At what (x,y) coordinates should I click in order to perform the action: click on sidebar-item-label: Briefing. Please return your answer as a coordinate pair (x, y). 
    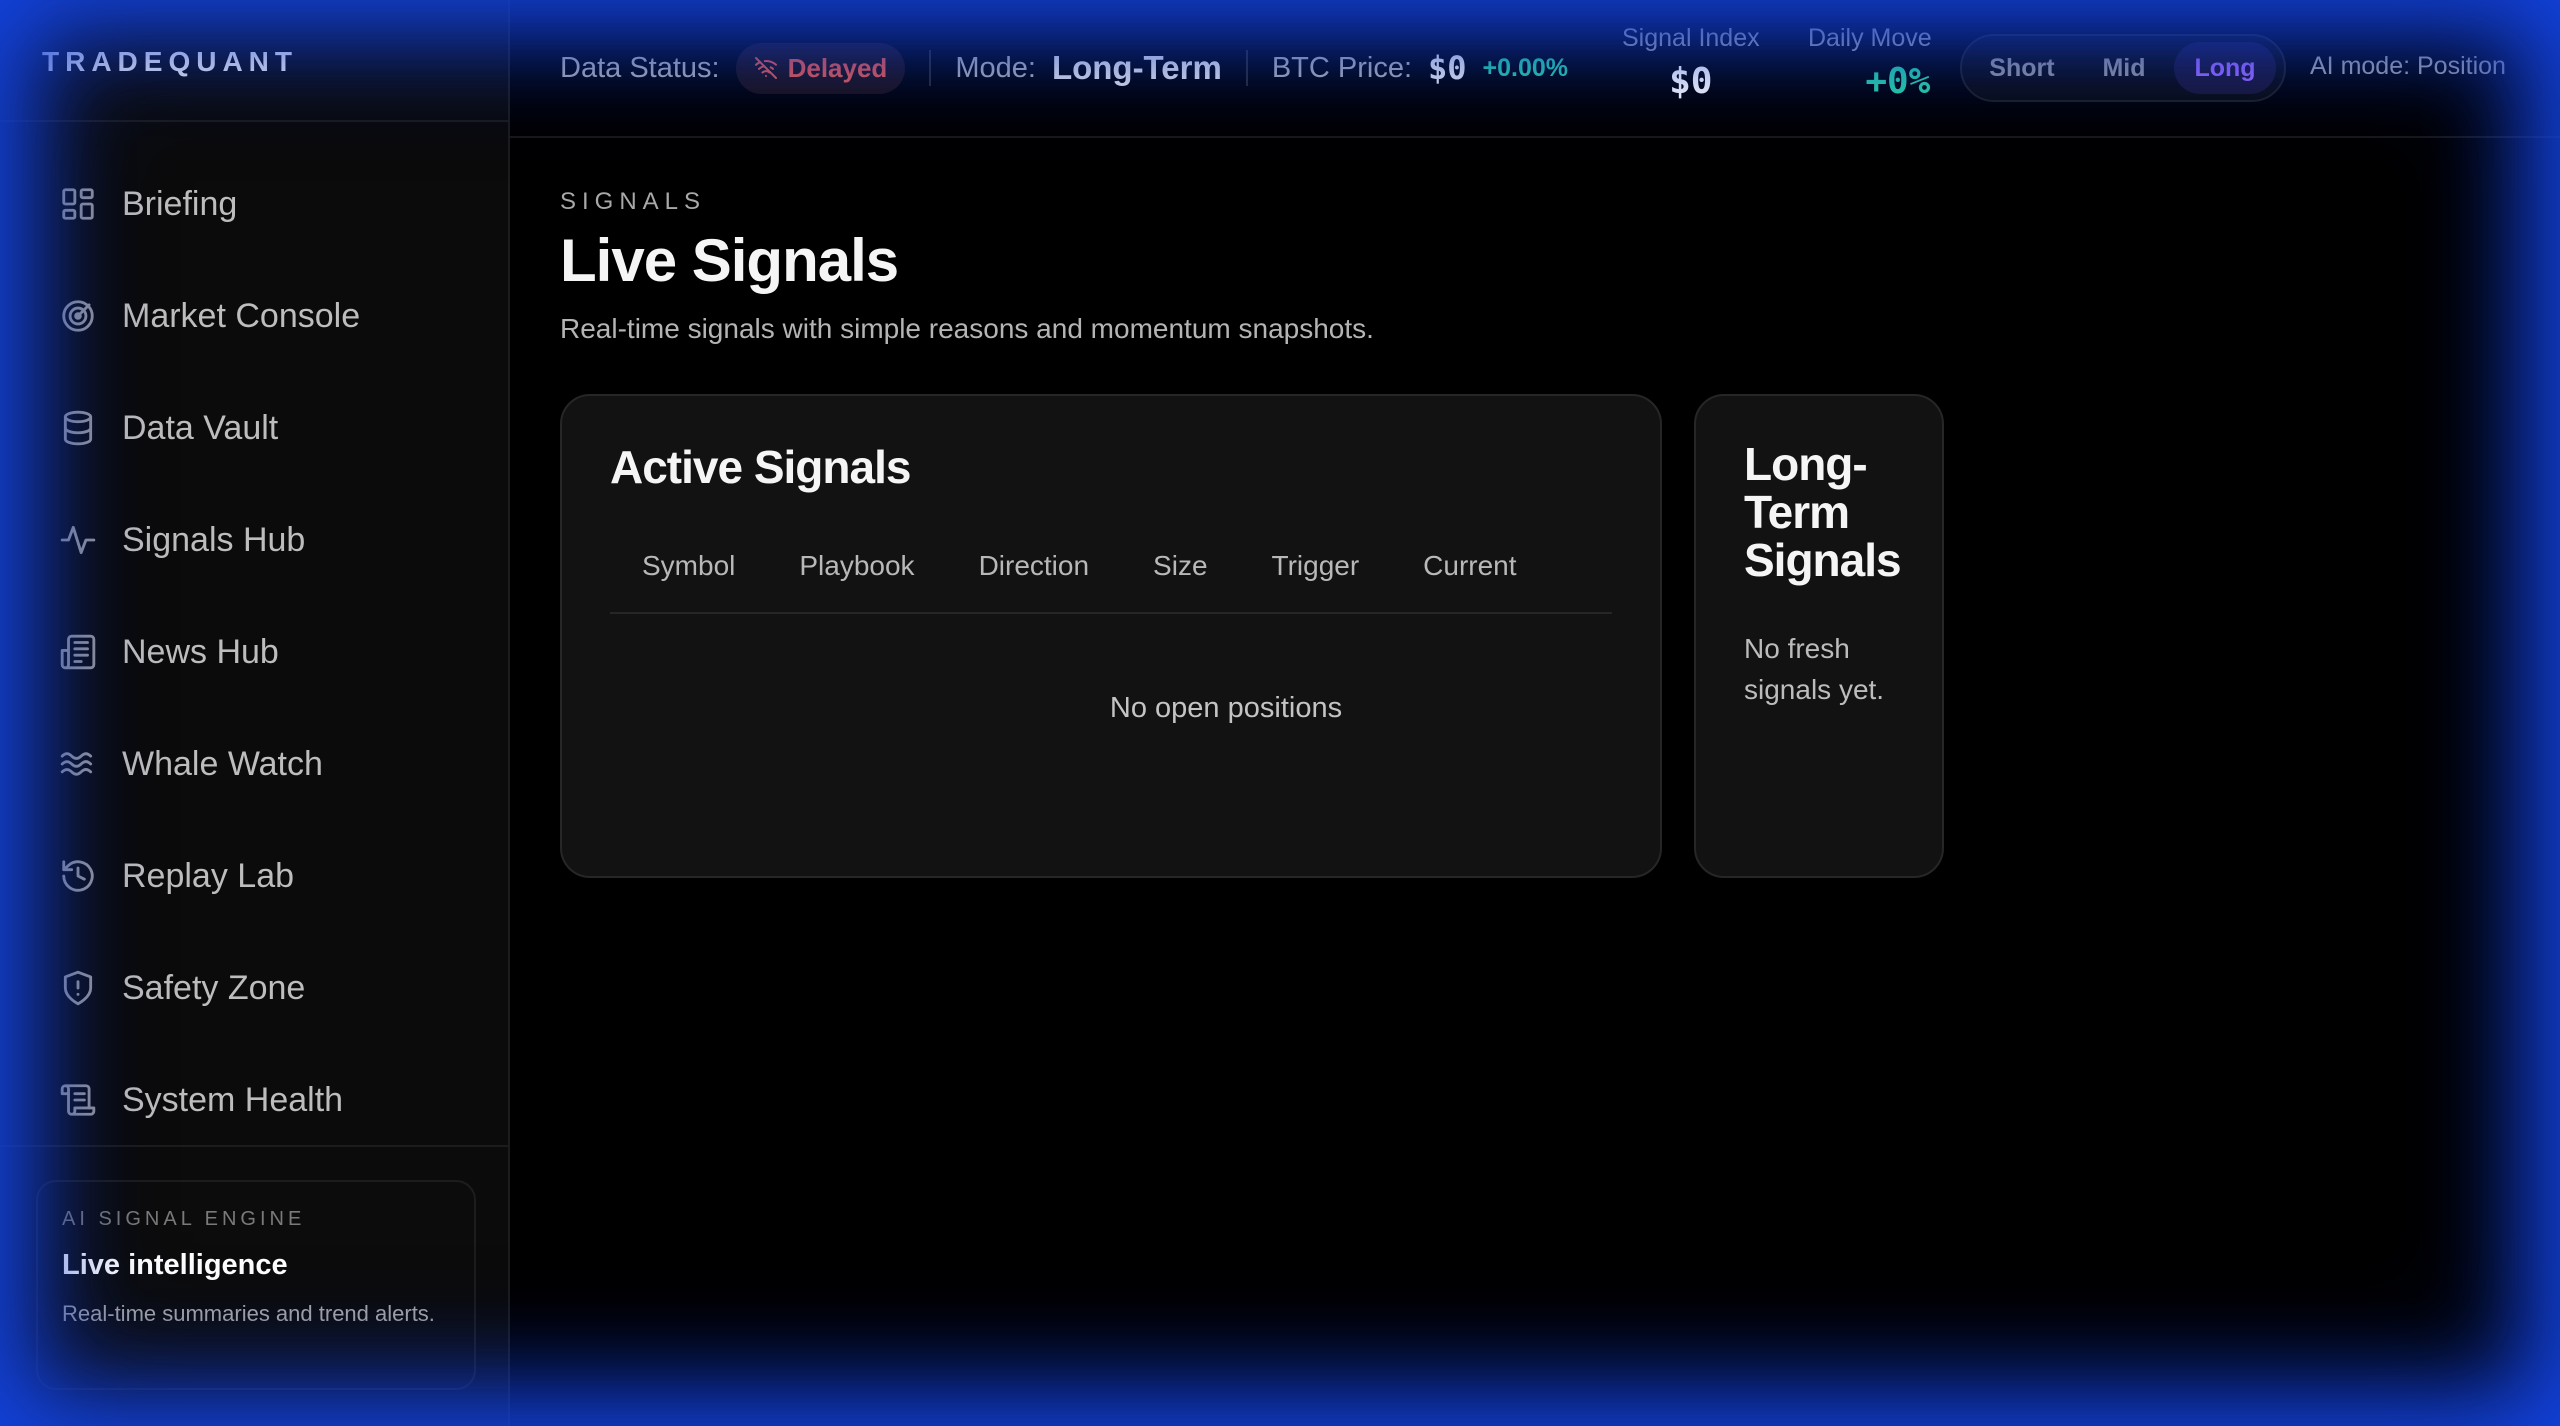
    Looking at the image, I should click on (180, 203).